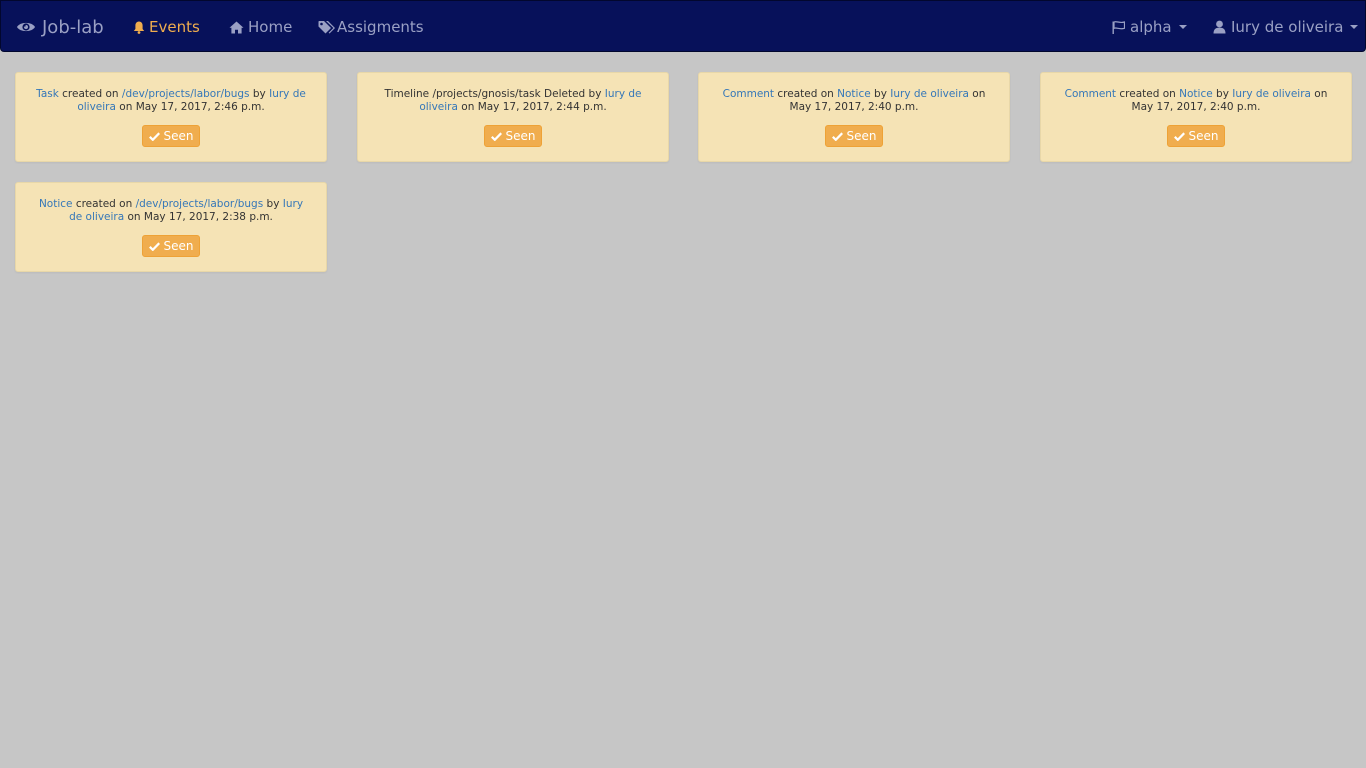  I want to click on bell-icon, so click(139, 27).